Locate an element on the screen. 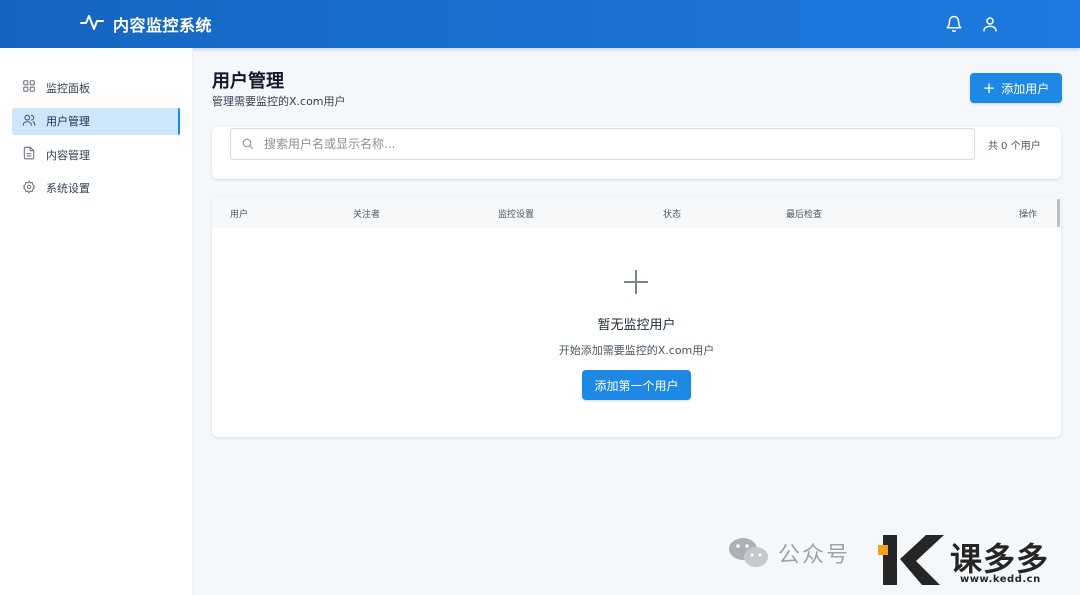  brand: 内容监控系统 is located at coordinates (146, 24).